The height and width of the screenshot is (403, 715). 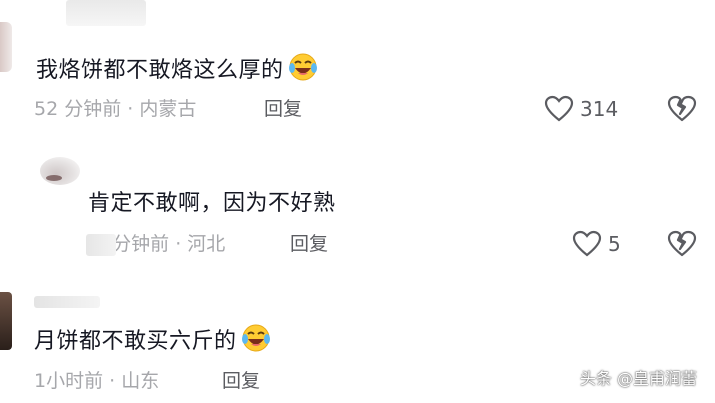 I want to click on watermark: 头条 @皇甫润蕾, so click(x=638, y=378).